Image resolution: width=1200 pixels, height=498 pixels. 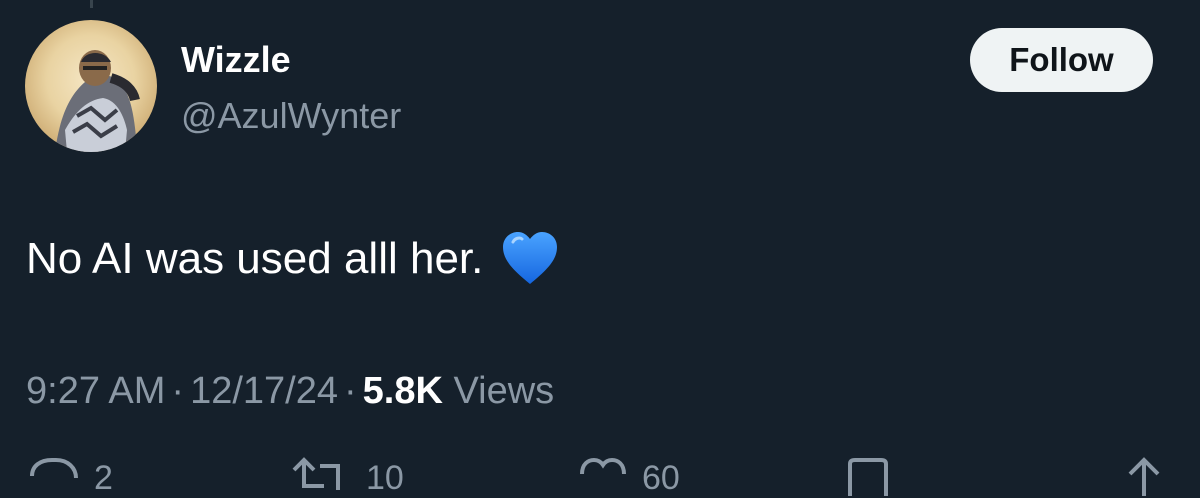 What do you see at coordinates (236, 60) in the screenshot?
I see `display-name: Wizzle` at bounding box center [236, 60].